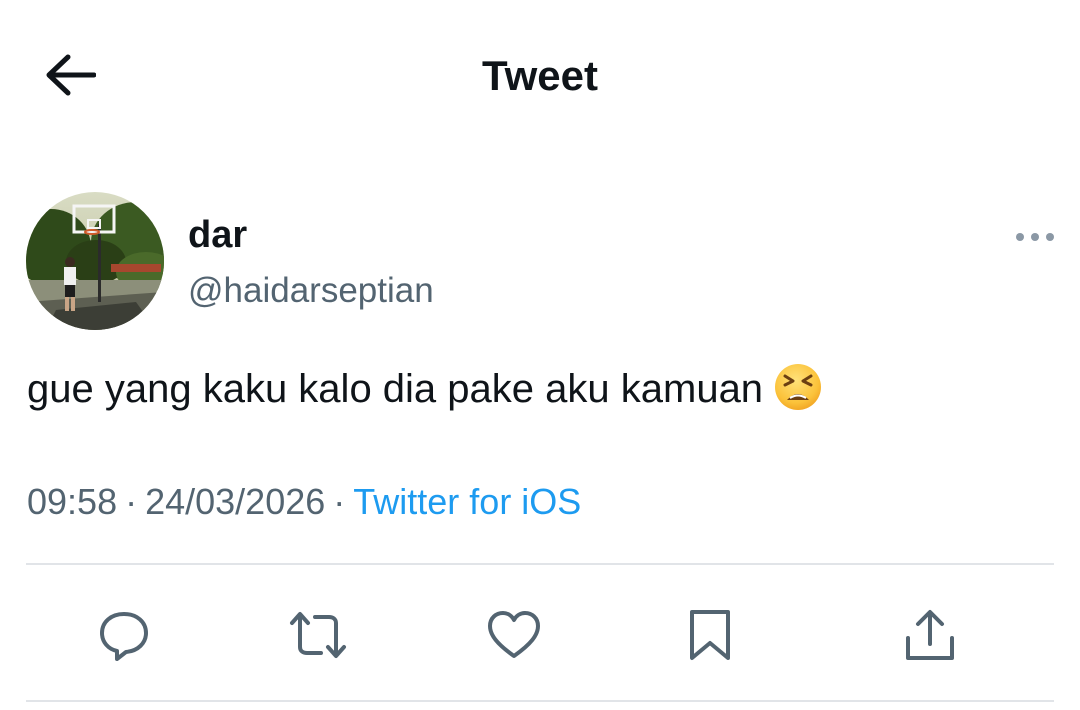  I want to click on more-horizontal-icon, so click(1035, 237).